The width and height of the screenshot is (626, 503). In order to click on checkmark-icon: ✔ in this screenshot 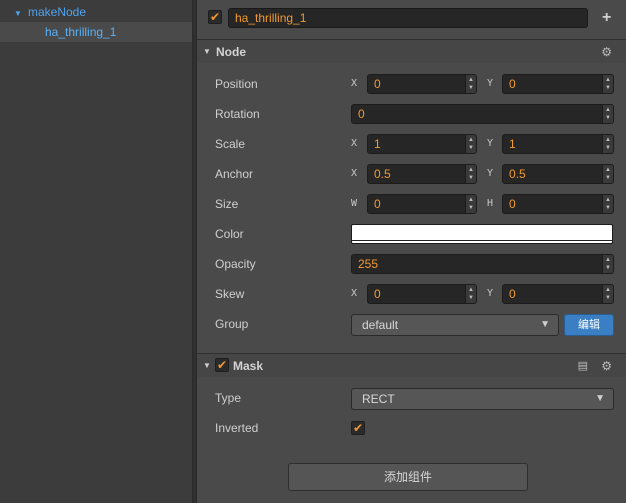, I will do `click(358, 428)`.